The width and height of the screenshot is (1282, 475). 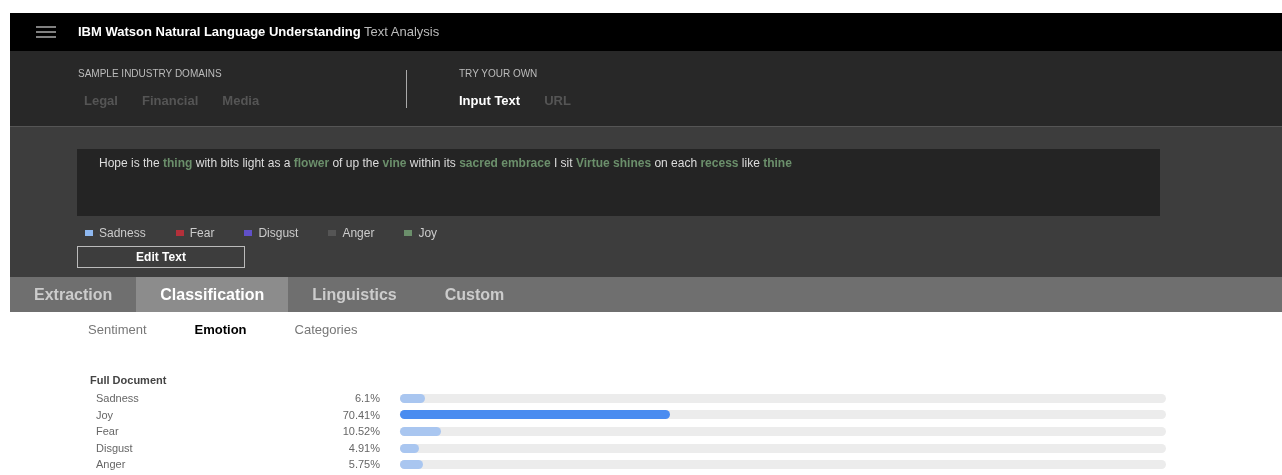 What do you see at coordinates (358, 233) in the screenshot?
I see `legend-label: Anger` at bounding box center [358, 233].